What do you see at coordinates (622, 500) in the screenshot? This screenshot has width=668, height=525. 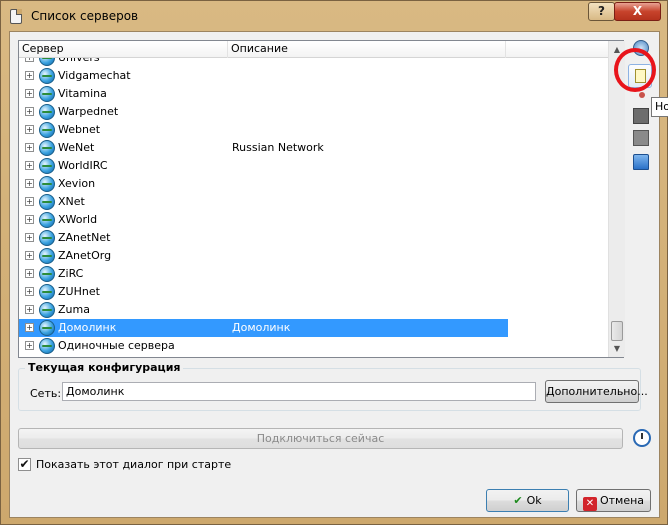 I see `cancel-label: Отмена` at bounding box center [622, 500].